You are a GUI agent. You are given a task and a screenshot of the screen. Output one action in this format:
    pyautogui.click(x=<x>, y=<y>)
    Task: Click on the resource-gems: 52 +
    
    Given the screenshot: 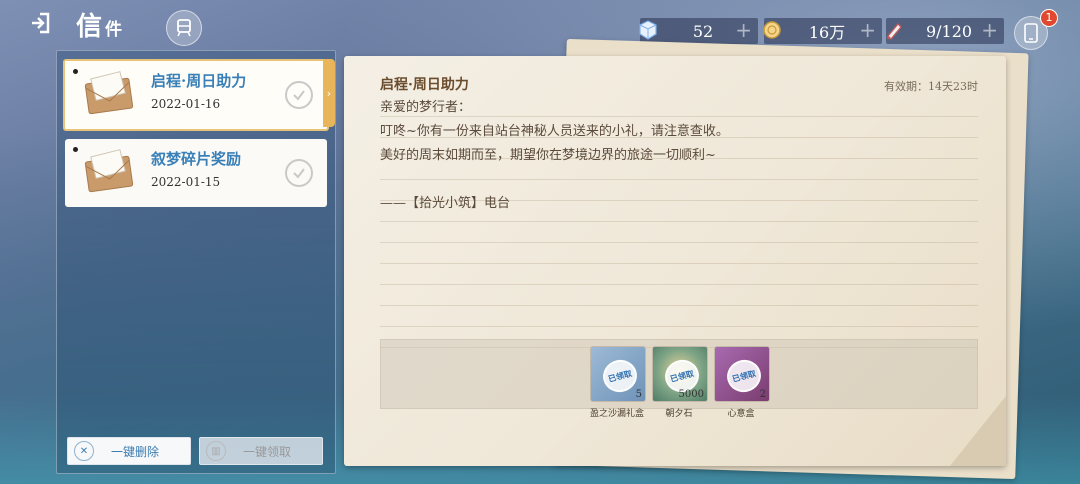 What is the action you would take?
    pyautogui.click(x=698, y=31)
    